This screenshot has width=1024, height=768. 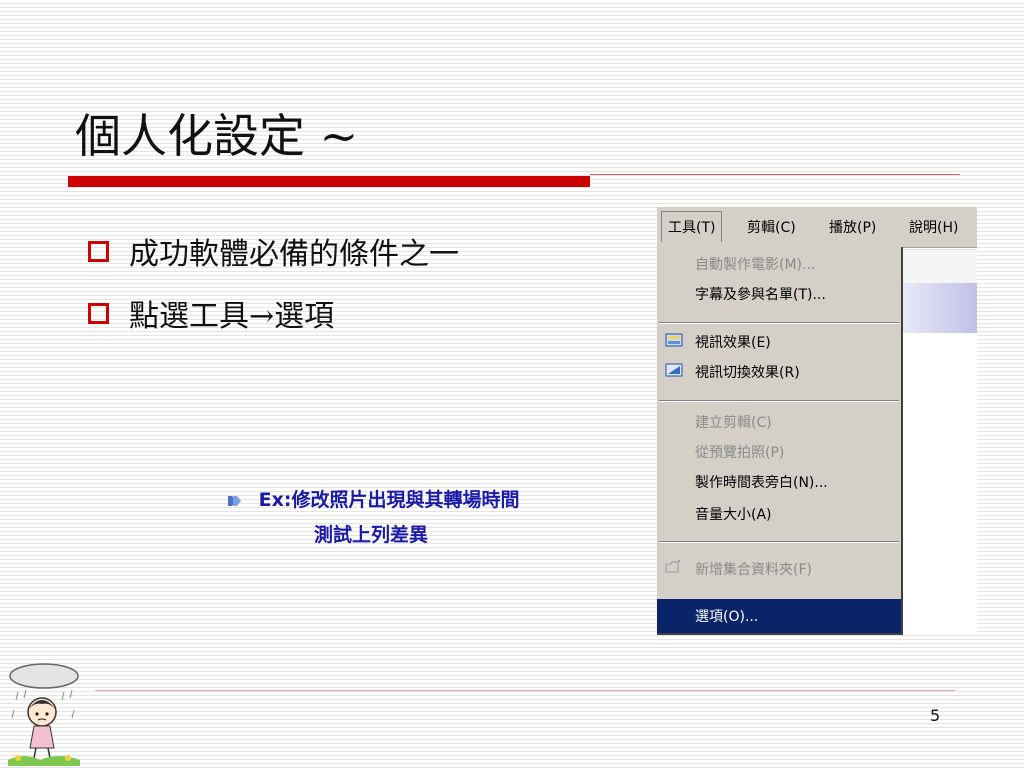 I want to click on menu-item-take-picture: 從預覽拍照(P), so click(x=739, y=452).